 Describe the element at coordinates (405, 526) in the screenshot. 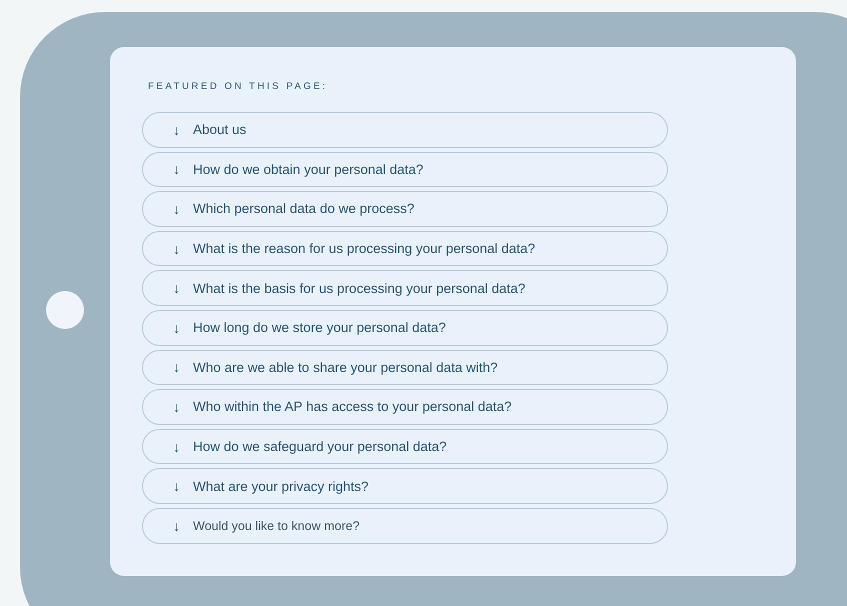

I see `anchor-link: ↓ Would you like to know more?` at that location.